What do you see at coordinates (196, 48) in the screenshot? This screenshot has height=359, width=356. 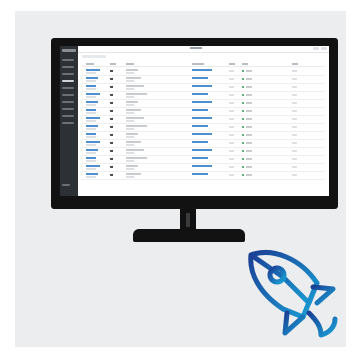 I see `app-title` at bounding box center [196, 48].